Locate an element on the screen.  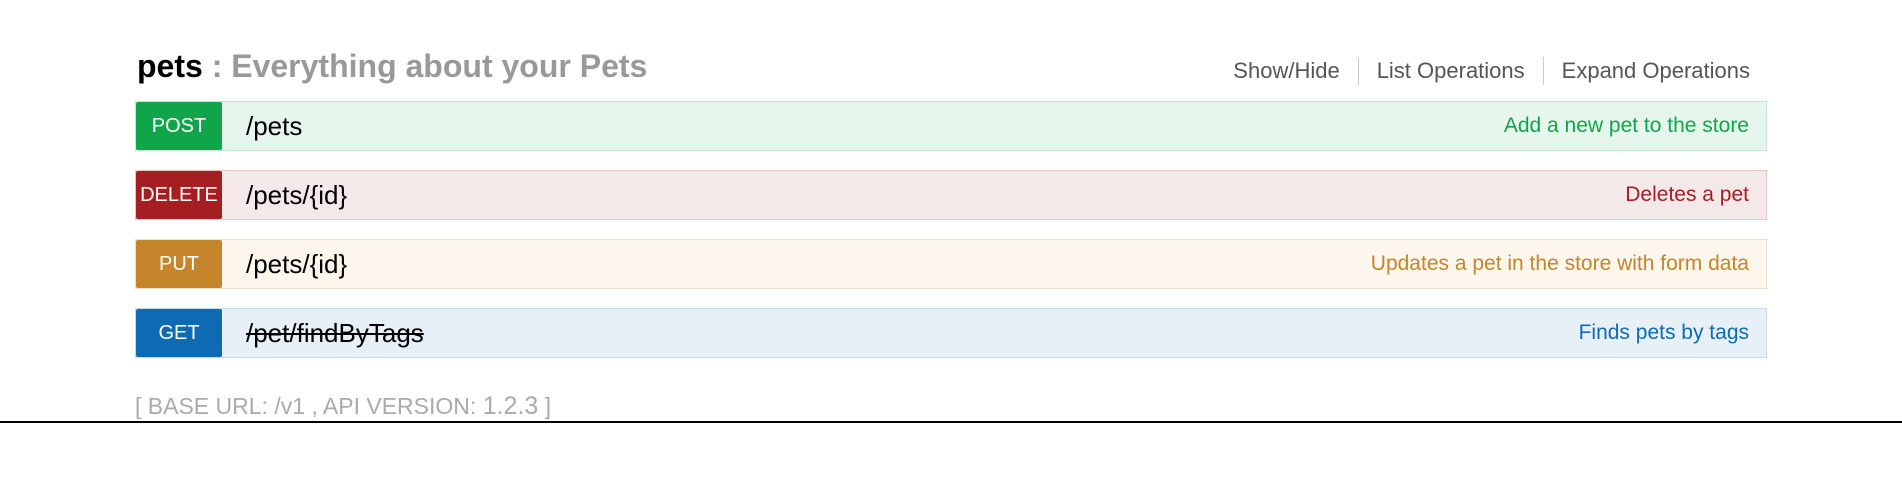
api-info-footer: [ BASE URL: /v1 , API VERSION: 1.2.3 ] is located at coordinates (343, 406).